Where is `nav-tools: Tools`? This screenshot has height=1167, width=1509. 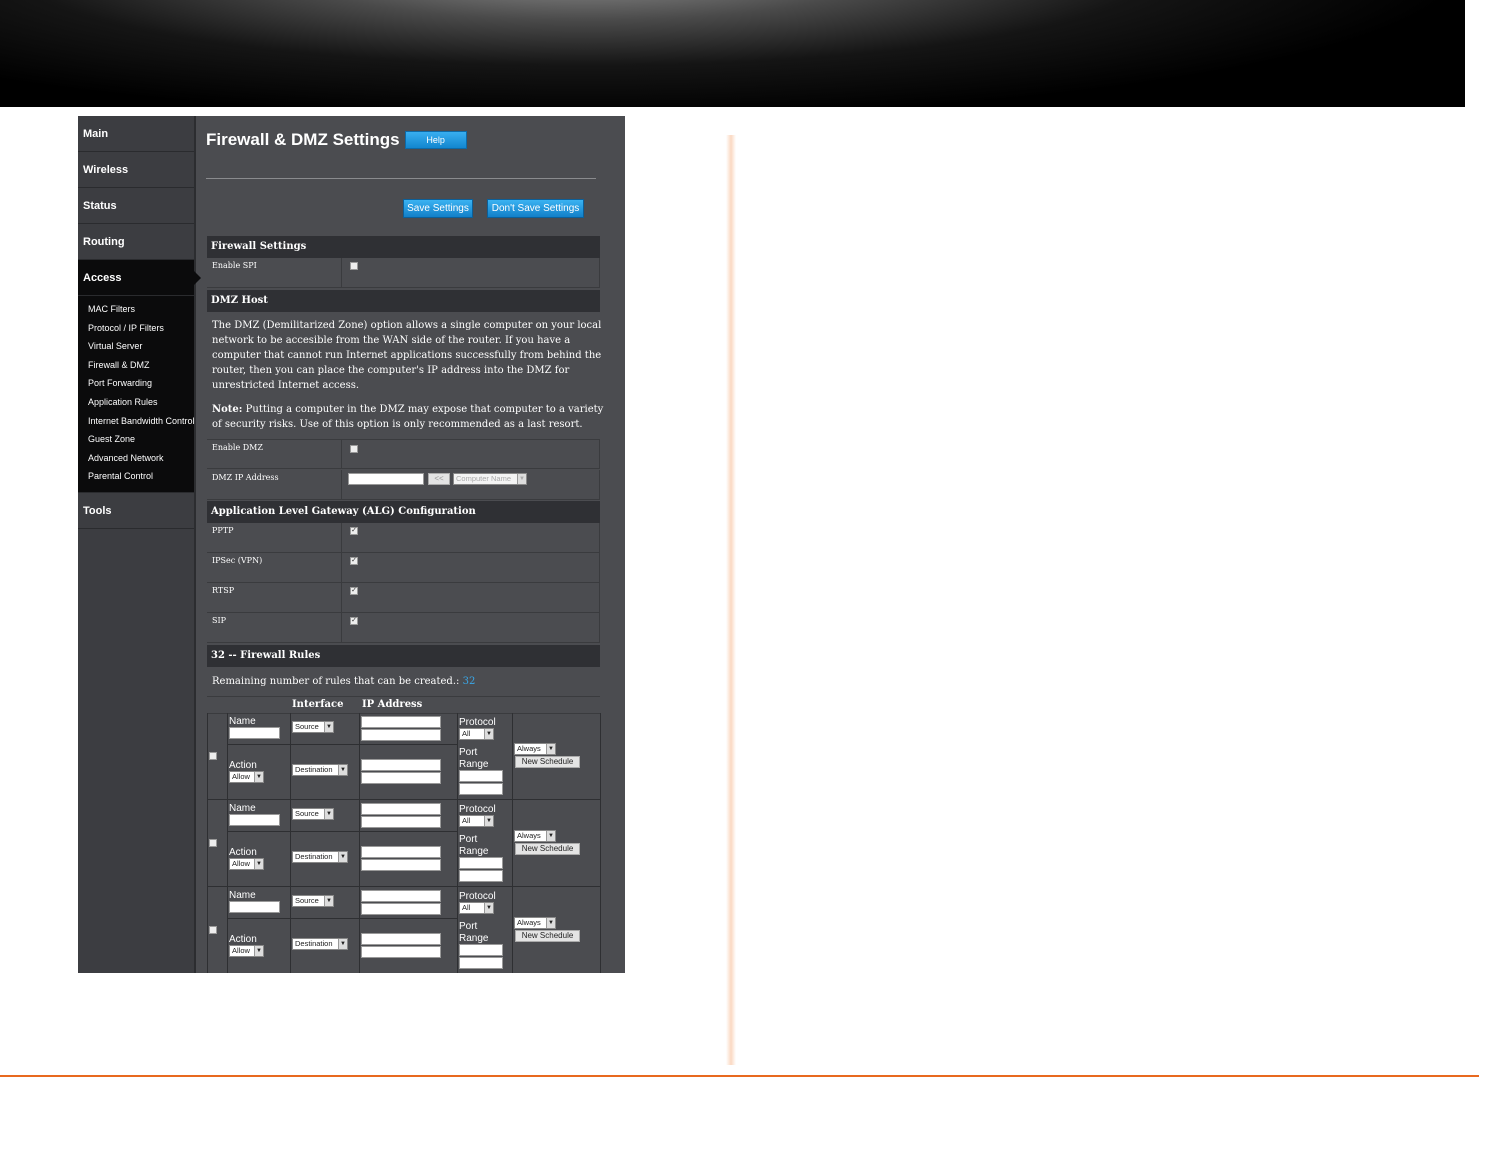 nav-tools: Tools is located at coordinates (136, 510).